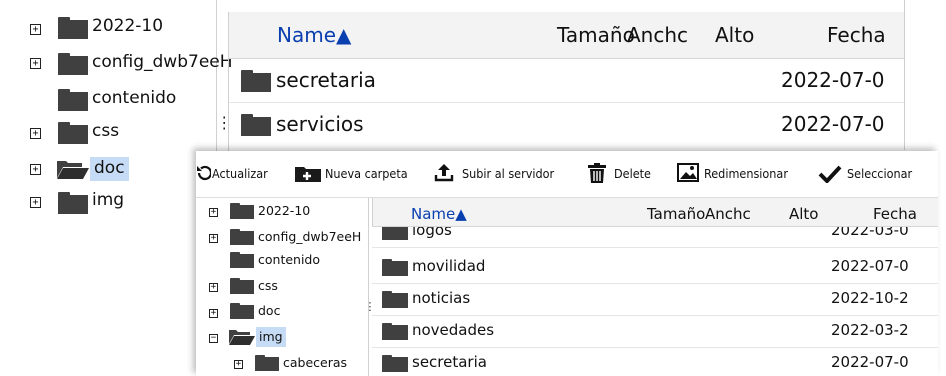 Image resolution: width=946 pixels, height=376 pixels. What do you see at coordinates (655, 268) in the screenshot?
I see `file-row: movilidad 2022-07-0` at bounding box center [655, 268].